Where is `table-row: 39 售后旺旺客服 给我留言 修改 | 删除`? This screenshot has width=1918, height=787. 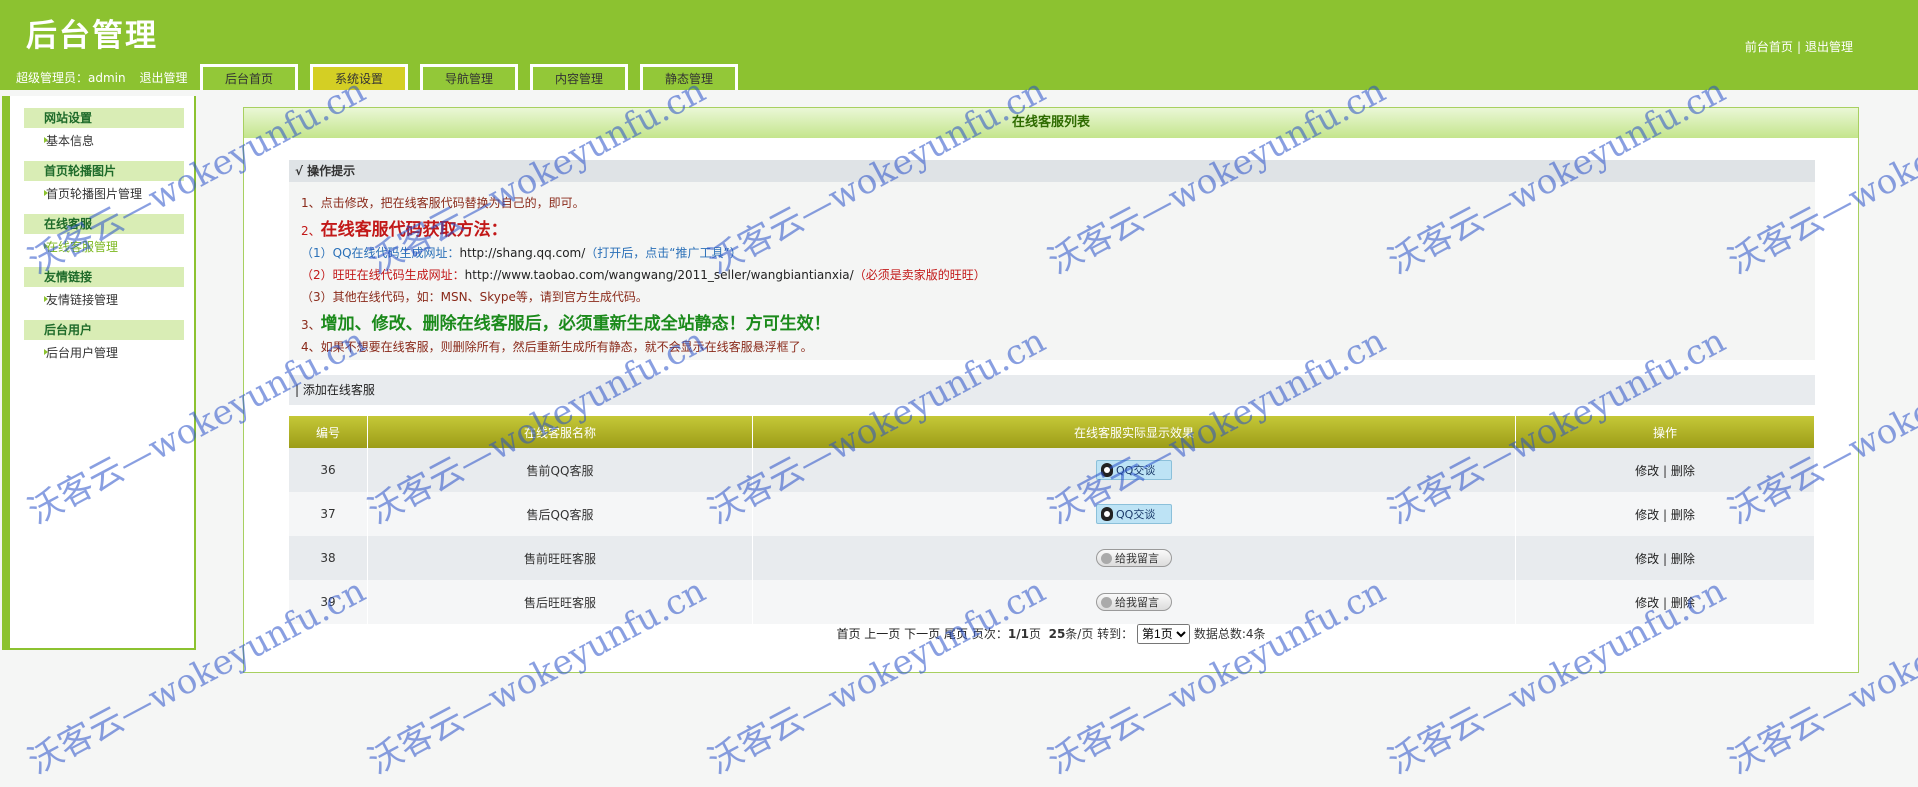
table-row: 39 售后旺旺客服 给我留言 修改 | 删除 is located at coordinates (1052, 602).